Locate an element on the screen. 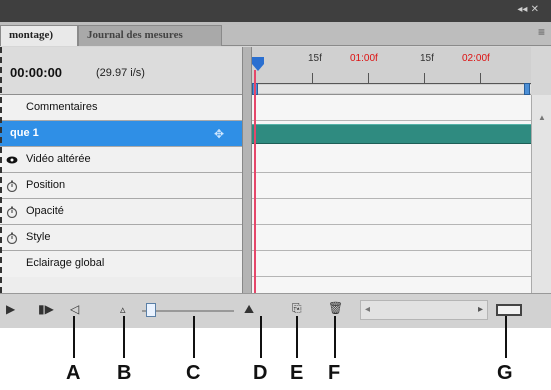 This screenshot has width=551, height=390. eye-icon is located at coordinates (12, 160).